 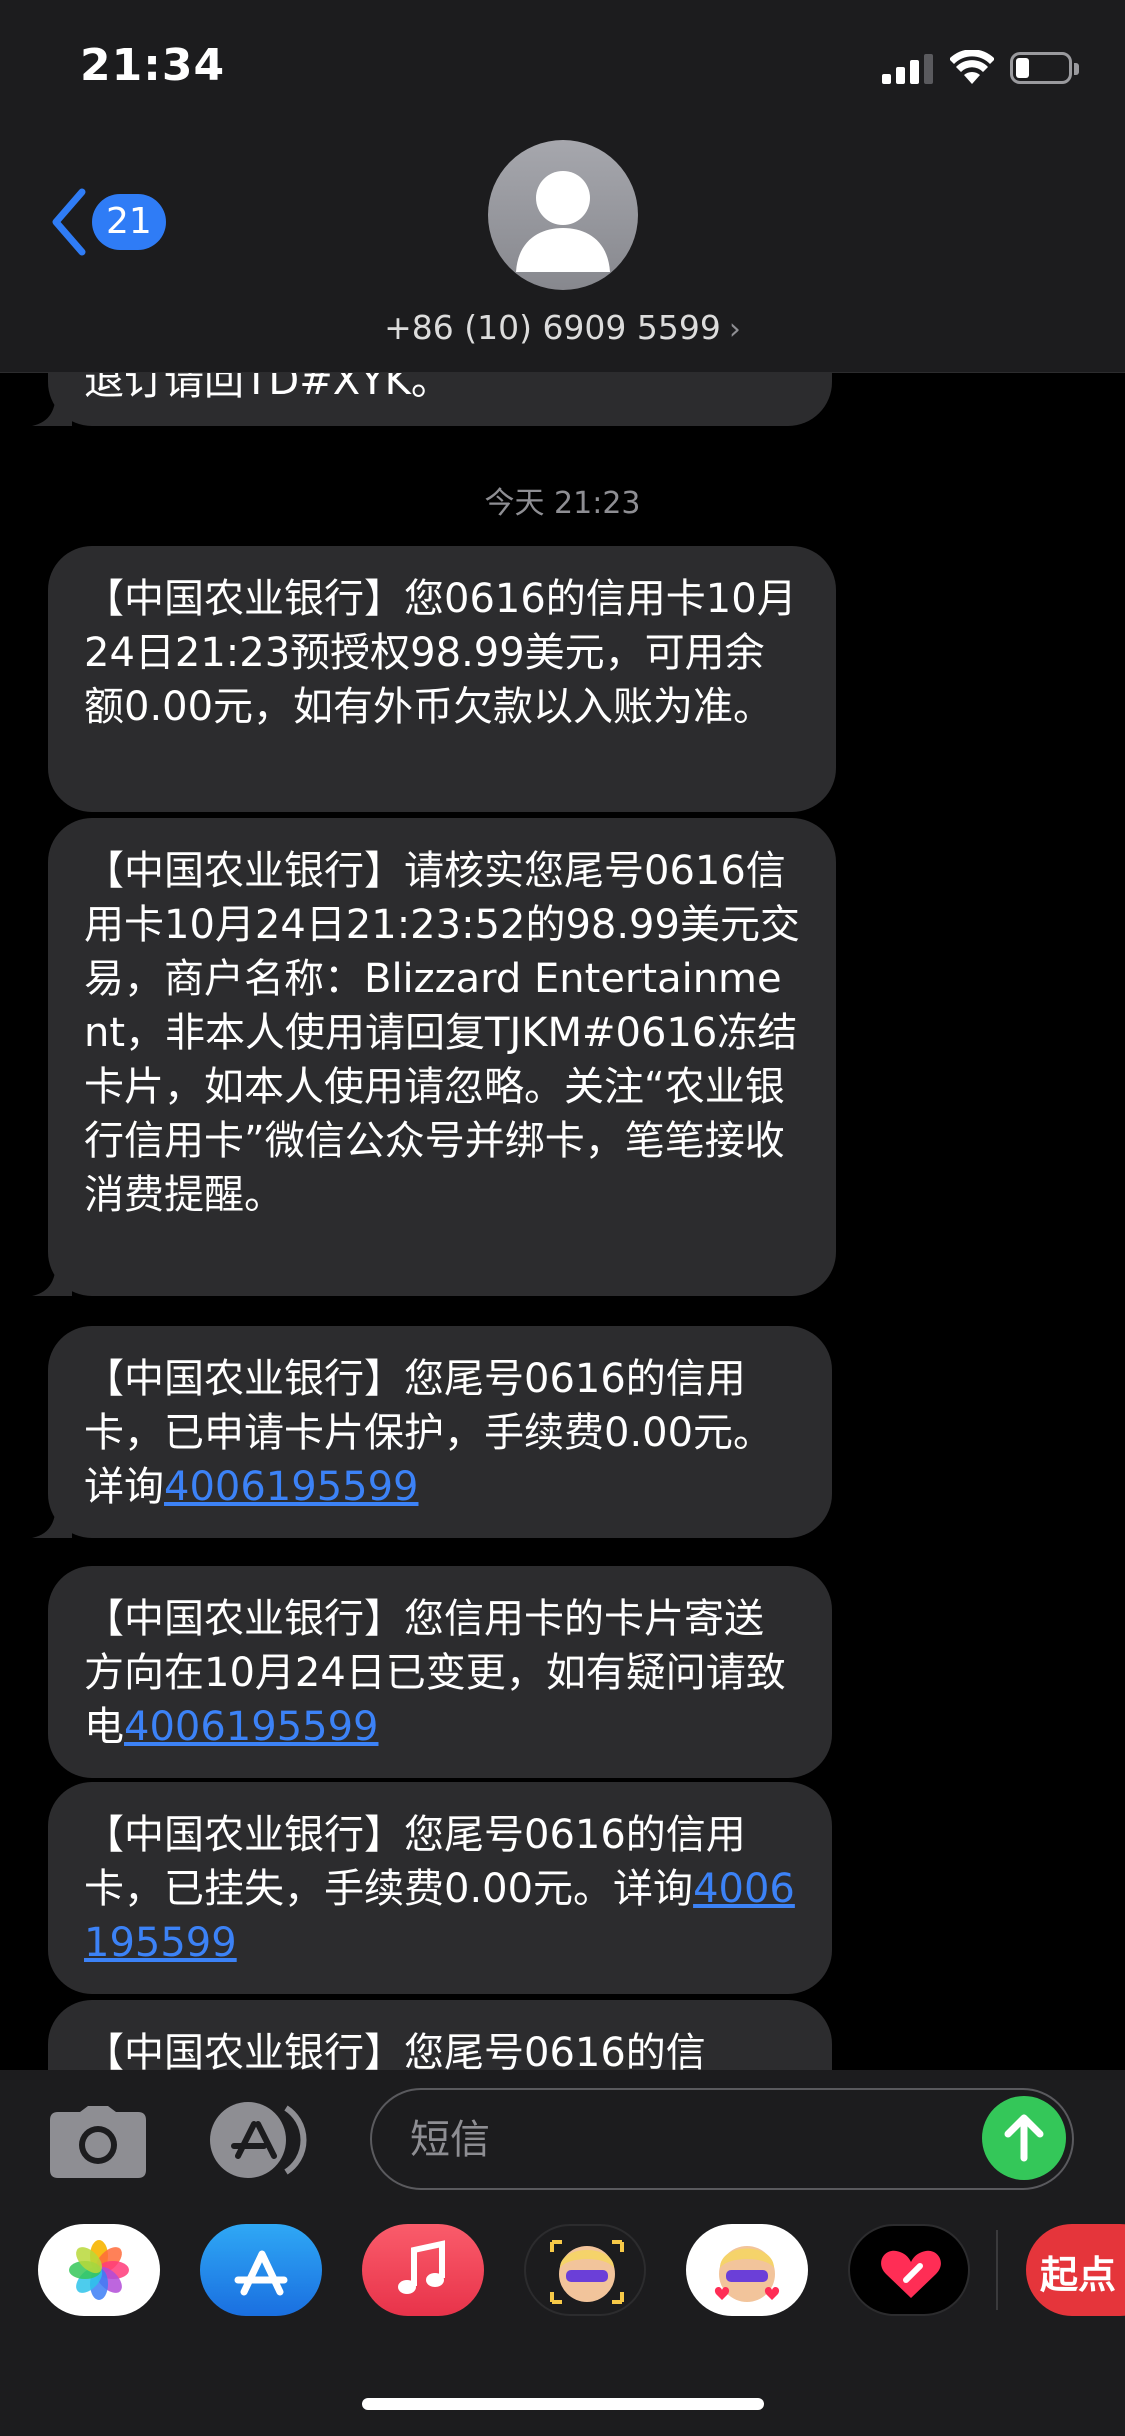 I want to click on music-app-icon, so click(x=423, y=2270).